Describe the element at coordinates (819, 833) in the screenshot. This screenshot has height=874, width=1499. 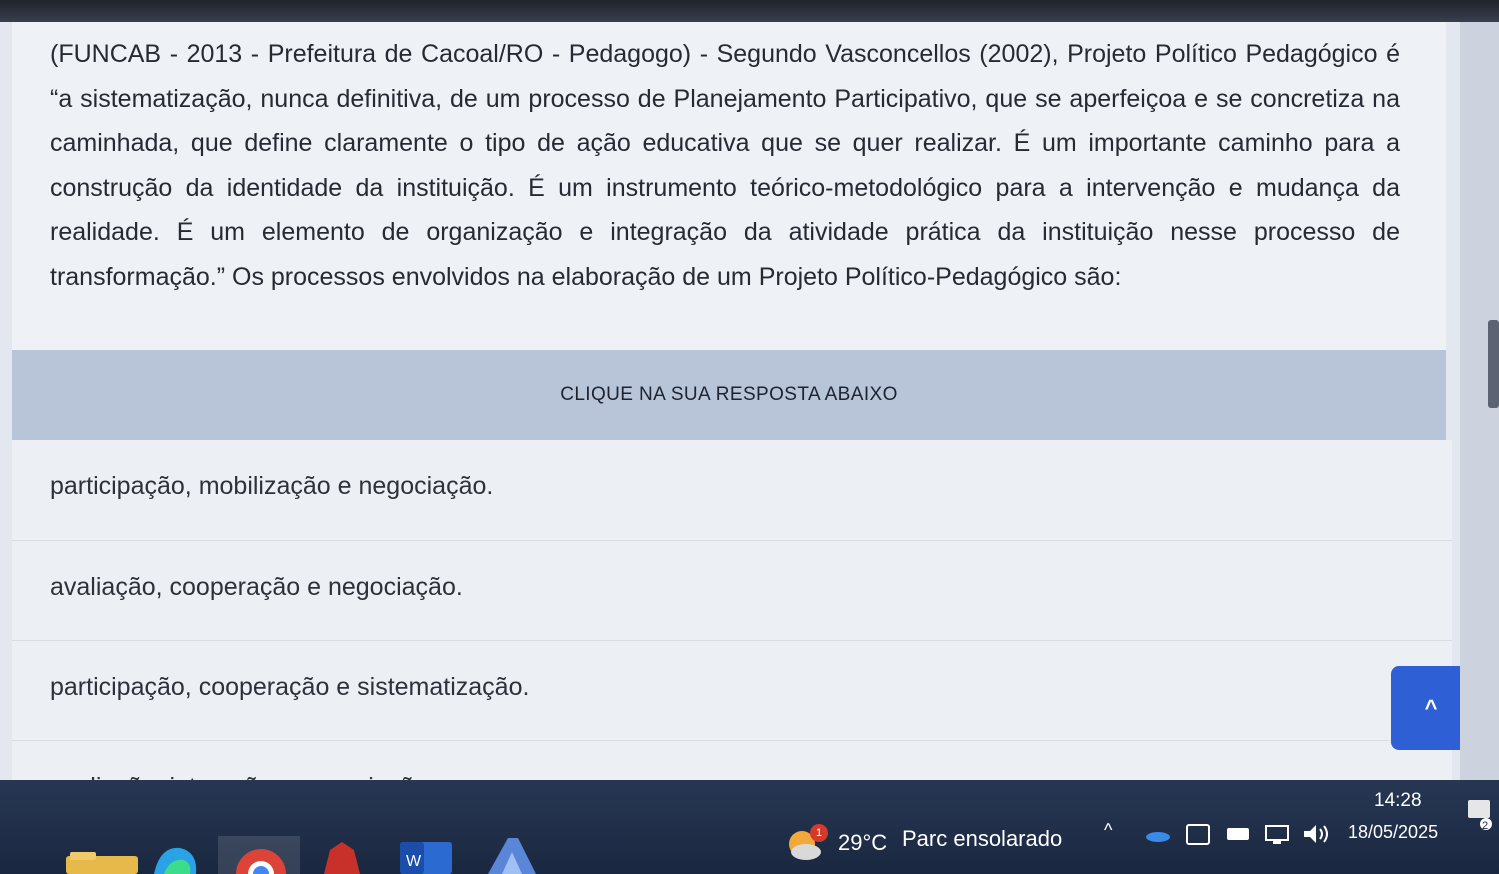
I see `weather-alert-badge: 1` at that location.